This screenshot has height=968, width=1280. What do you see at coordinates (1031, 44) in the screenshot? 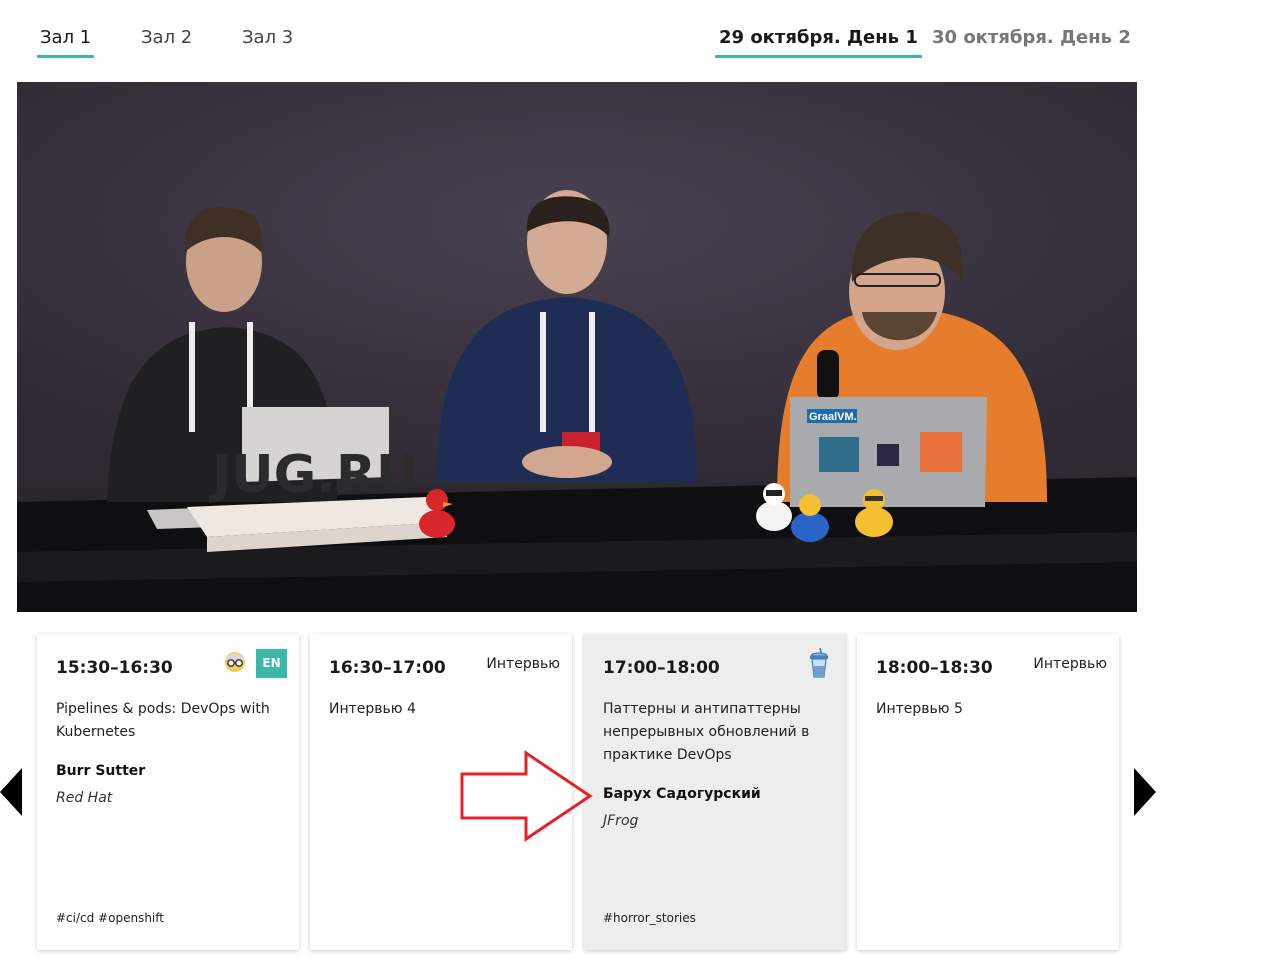
I see `tab-day-2: 30 октября. День 2` at bounding box center [1031, 44].